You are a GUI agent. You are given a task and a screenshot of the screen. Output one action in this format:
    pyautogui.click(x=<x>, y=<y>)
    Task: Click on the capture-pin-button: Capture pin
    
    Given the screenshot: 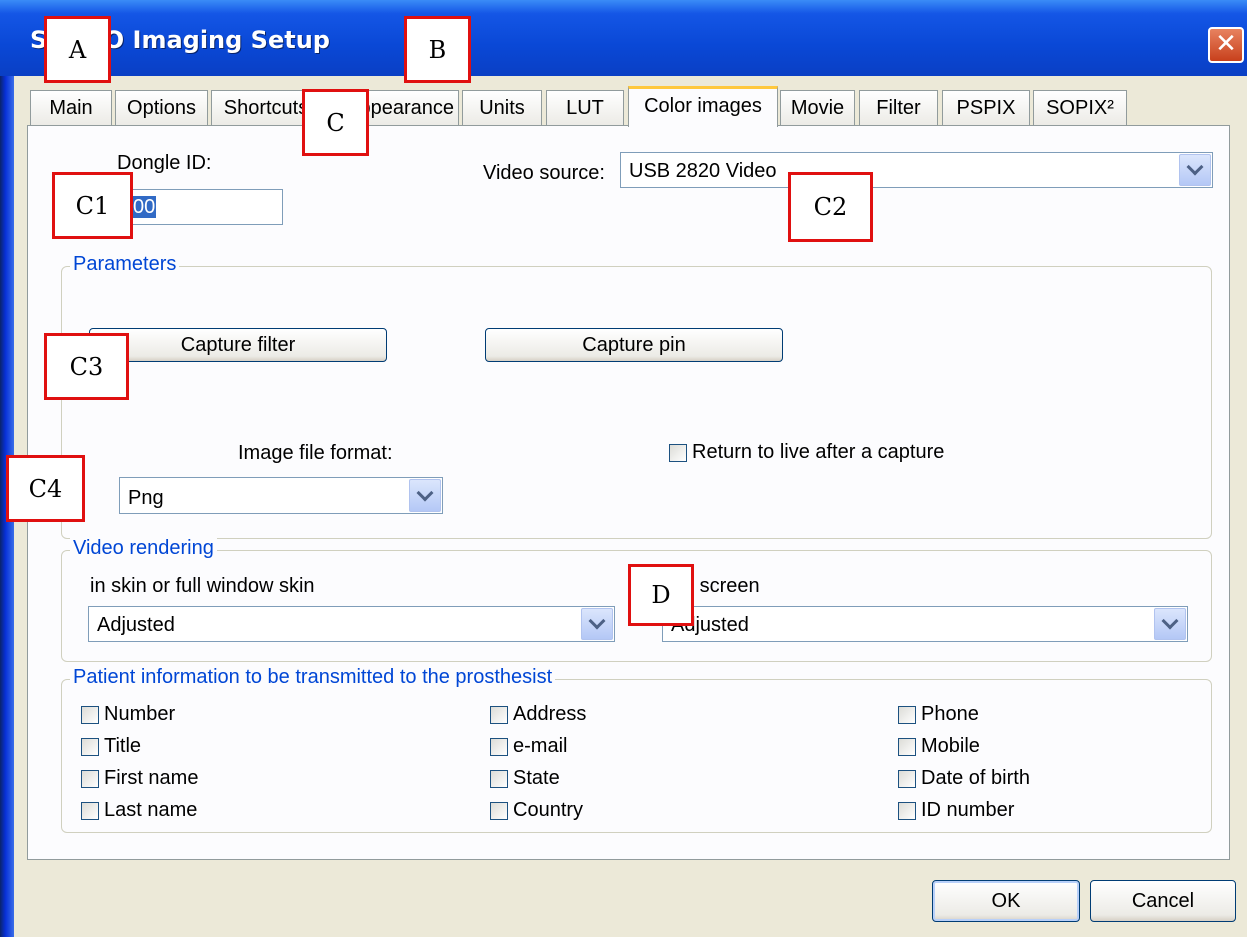 What is the action you would take?
    pyautogui.click(x=634, y=345)
    